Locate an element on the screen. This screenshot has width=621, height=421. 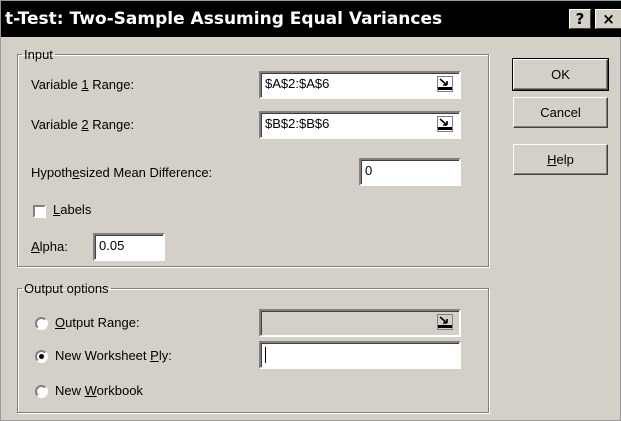
output-range-radio is located at coordinates (41, 323).